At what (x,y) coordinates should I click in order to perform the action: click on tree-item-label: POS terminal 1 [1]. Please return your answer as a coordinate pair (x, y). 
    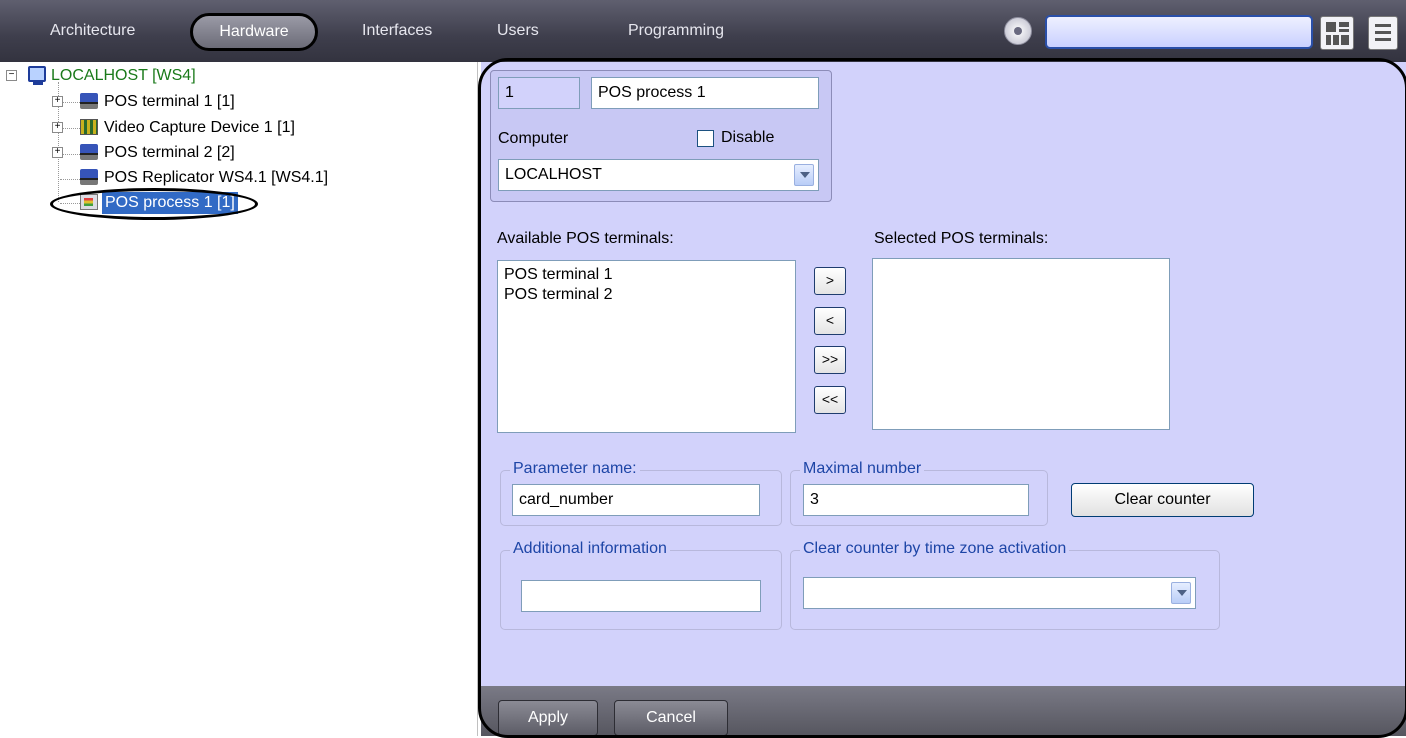
    Looking at the image, I should click on (169, 101).